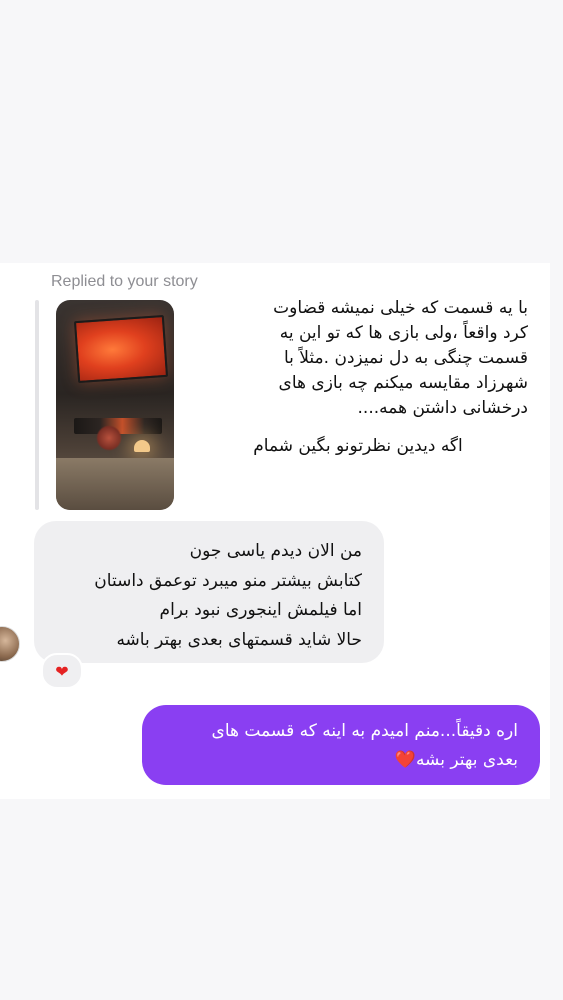 Image resolution: width=563 pixels, height=1000 pixels. I want to click on incoming-message-line: اما فیلمش اینجوری نبود برام, so click(260, 610).